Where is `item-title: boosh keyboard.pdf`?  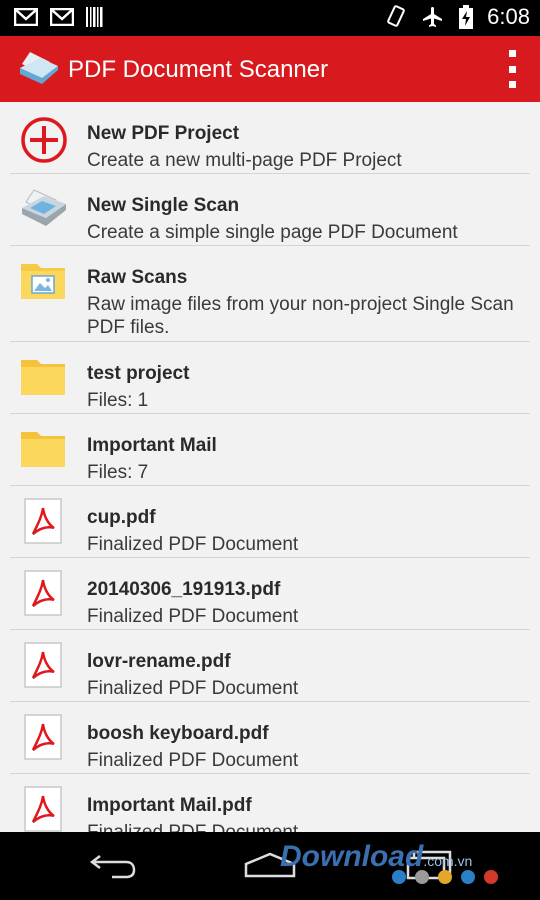 item-title: boosh keyboard.pdf is located at coordinates (178, 733).